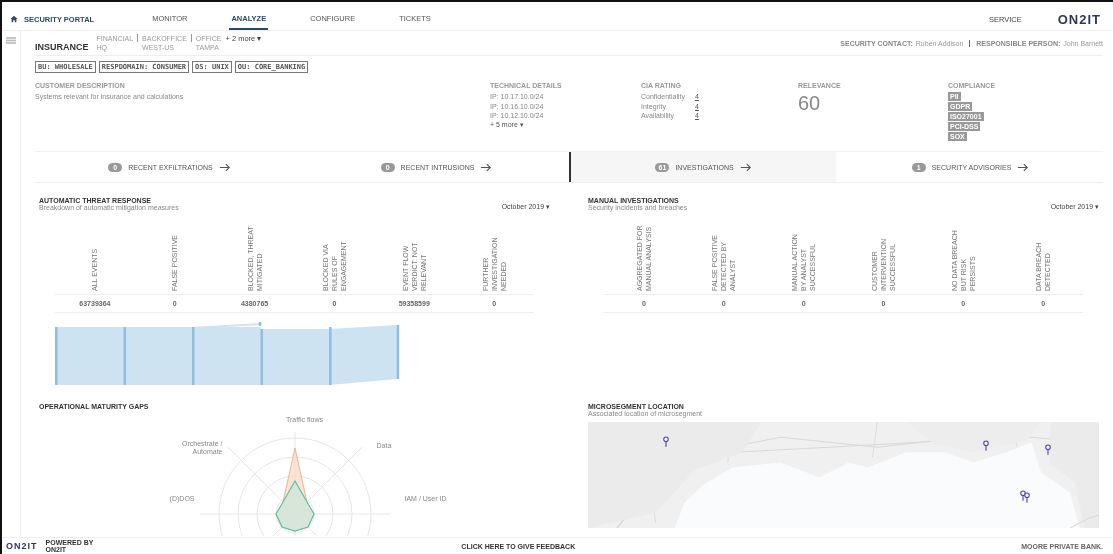 This screenshot has height=554, width=1113. Describe the element at coordinates (1079, 19) in the screenshot. I see `logo: ON2IT` at that location.